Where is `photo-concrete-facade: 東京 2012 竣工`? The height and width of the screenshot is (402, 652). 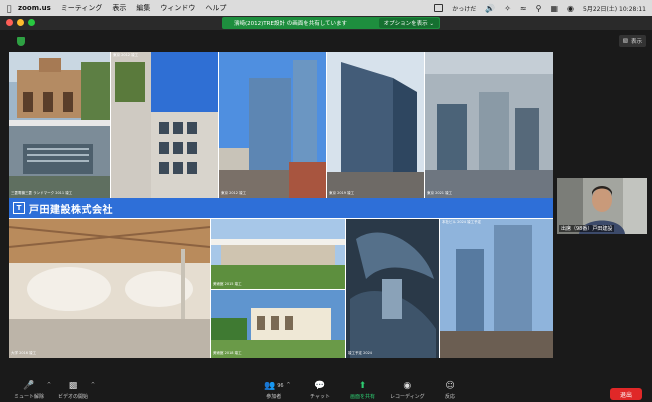 photo-concrete-facade: 東京 2012 竣工 is located at coordinates (164, 125).